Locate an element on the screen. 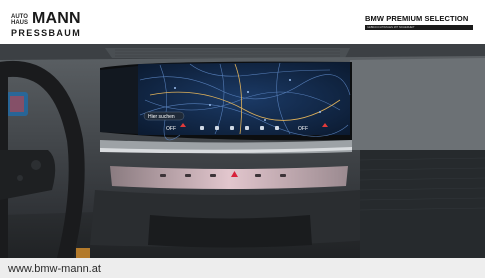  climate-right-status: OFF is located at coordinates (303, 129).